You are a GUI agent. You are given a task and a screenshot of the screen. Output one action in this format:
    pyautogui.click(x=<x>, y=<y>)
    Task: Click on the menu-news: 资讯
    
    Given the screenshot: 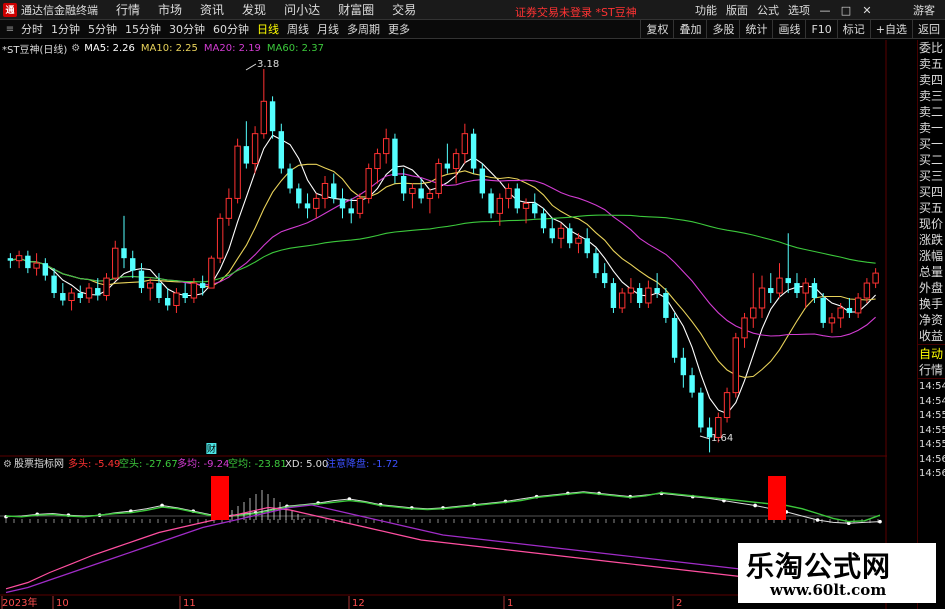 What is the action you would take?
    pyautogui.click(x=212, y=9)
    